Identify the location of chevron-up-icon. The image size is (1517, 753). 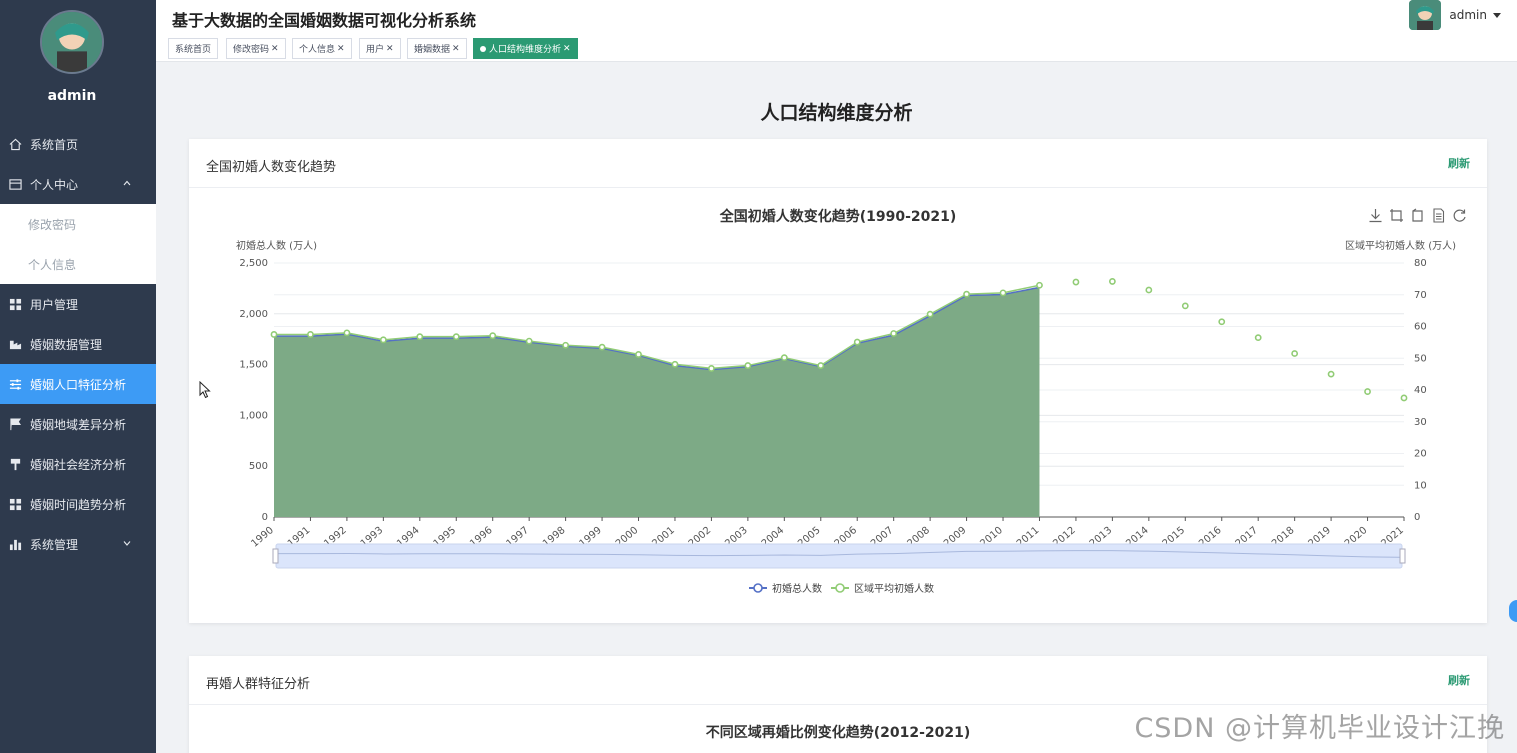
(127, 183).